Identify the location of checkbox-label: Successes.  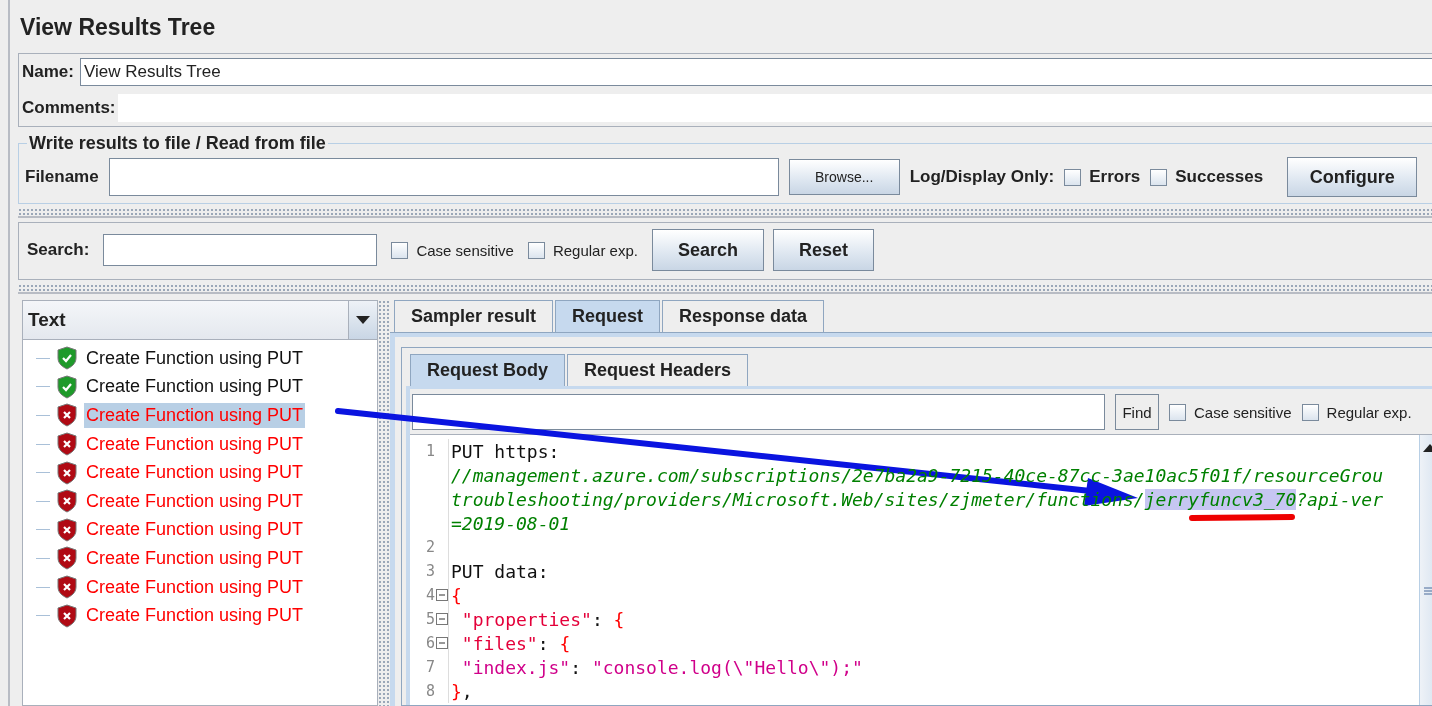
(1219, 177).